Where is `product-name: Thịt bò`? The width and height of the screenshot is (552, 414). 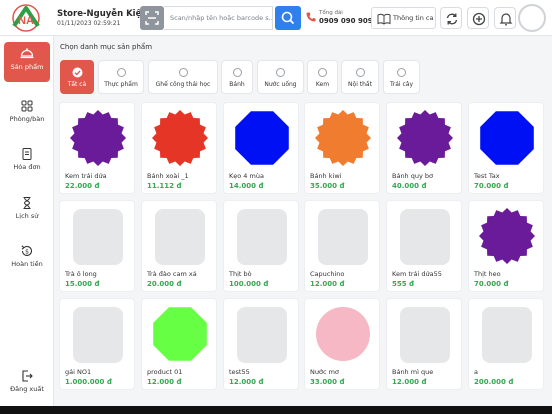
product-name: Thịt bò is located at coordinates (240, 274).